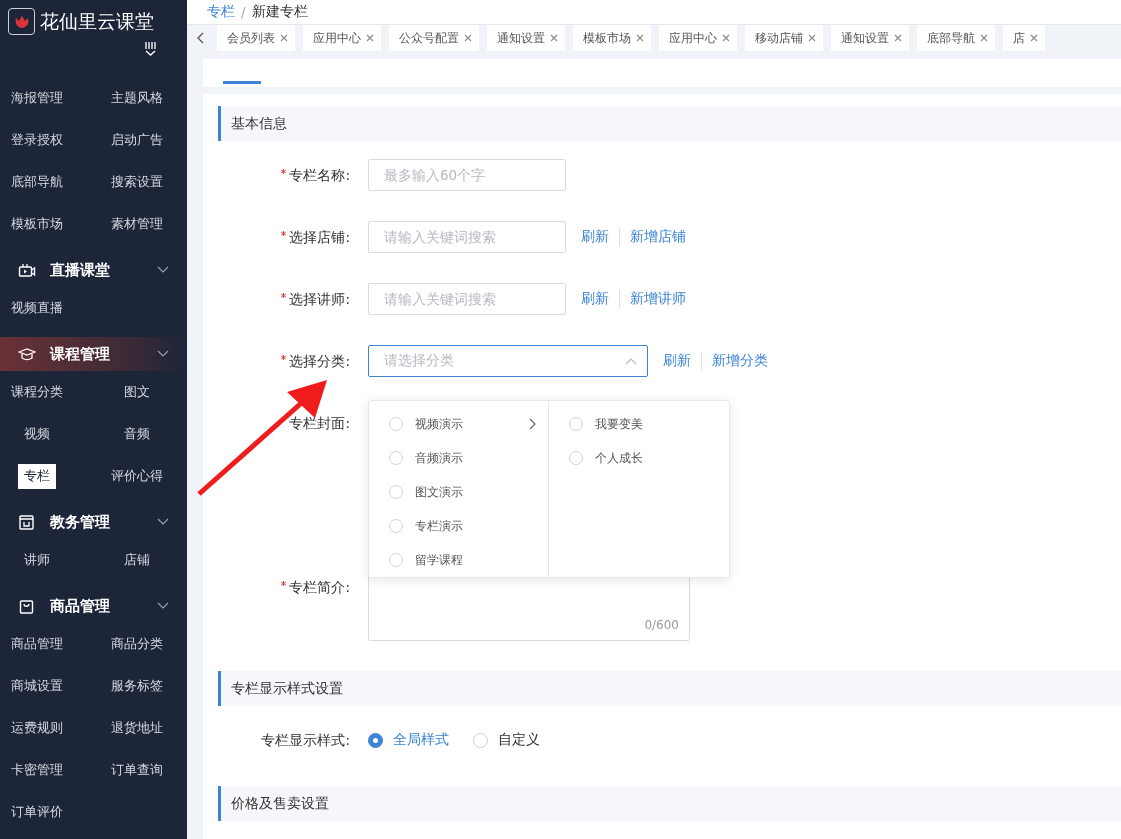 The image size is (1121, 839). What do you see at coordinates (221, 12) in the screenshot?
I see `breadcrumb-link: 专栏` at bounding box center [221, 12].